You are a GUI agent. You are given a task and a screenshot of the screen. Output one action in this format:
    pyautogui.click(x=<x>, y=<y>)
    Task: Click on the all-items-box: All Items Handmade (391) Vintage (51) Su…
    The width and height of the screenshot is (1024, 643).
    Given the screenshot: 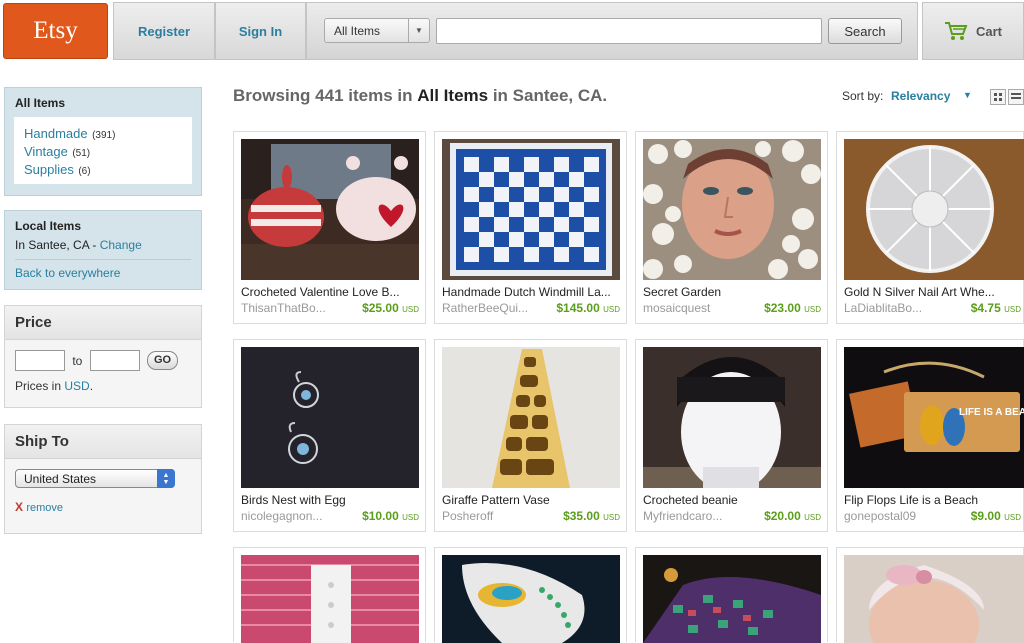 What is the action you would take?
    pyautogui.click(x=103, y=141)
    